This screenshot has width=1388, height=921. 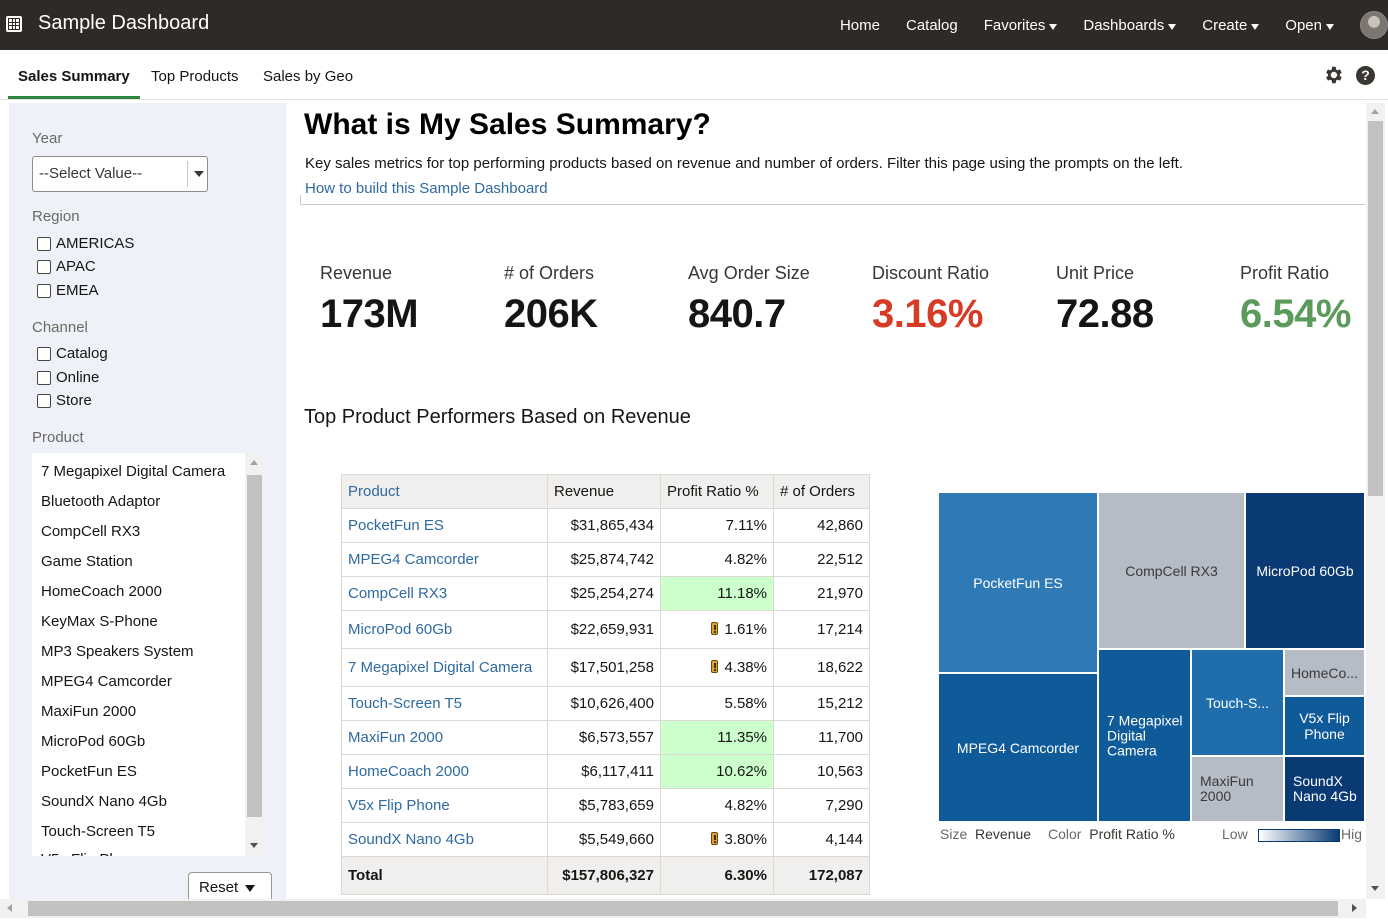 I want to click on treemap-tile: CompCell RX3, so click(x=1171, y=570).